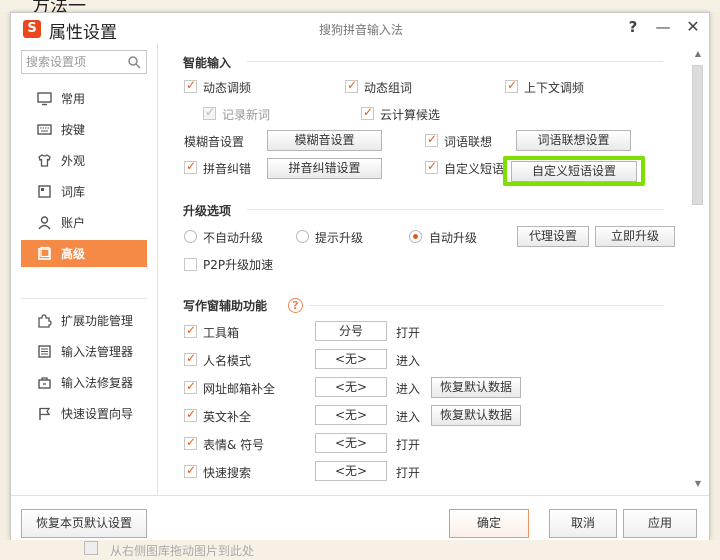 The height and width of the screenshot is (560, 720). What do you see at coordinates (44, 129) in the screenshot?
I see `keyboard-icon` at bounding box center [44, 129].